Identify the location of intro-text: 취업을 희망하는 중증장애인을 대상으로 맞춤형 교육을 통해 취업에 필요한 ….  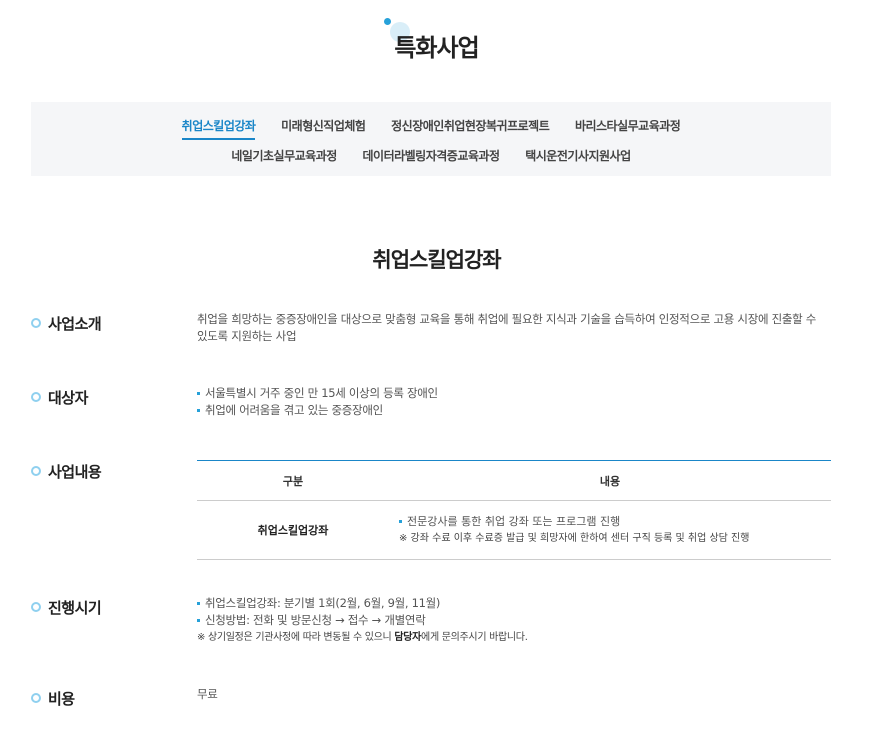
(507, 328).